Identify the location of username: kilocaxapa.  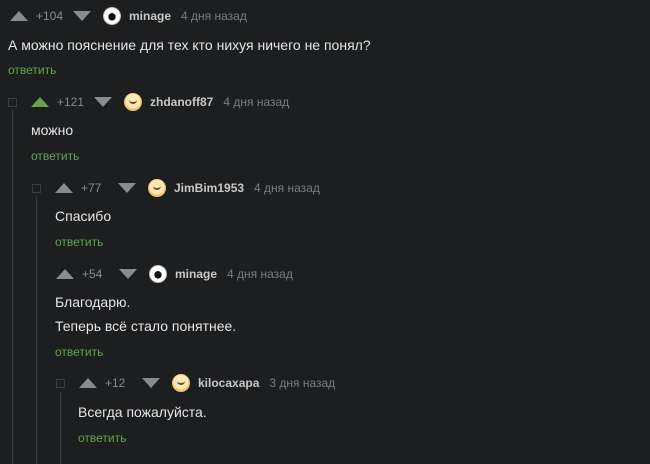
(228, 383).